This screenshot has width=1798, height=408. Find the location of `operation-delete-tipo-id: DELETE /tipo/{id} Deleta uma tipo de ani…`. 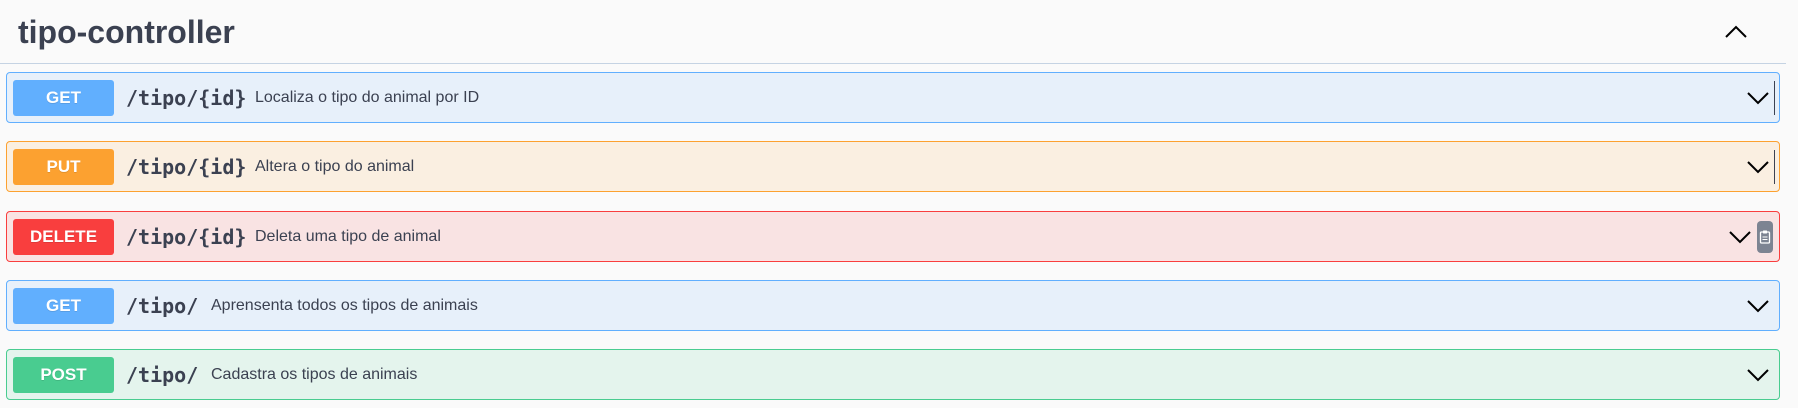

operation-delete-tipo-id: DELETE /tipo/{id} Deleta uma tipo de ani… is located at coordinates (893, 236).